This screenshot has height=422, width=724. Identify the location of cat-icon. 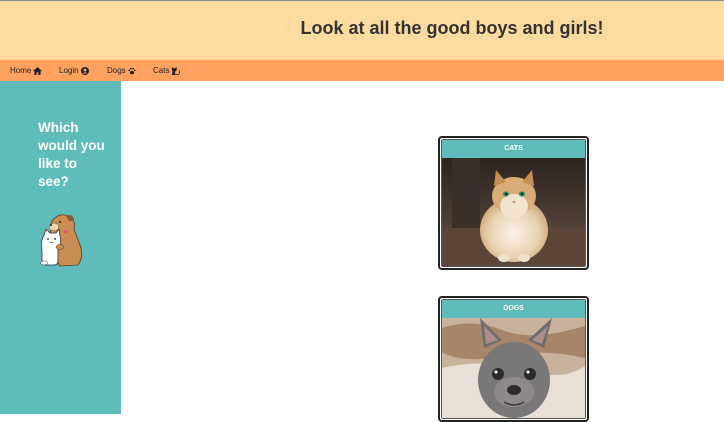
(176, 70).